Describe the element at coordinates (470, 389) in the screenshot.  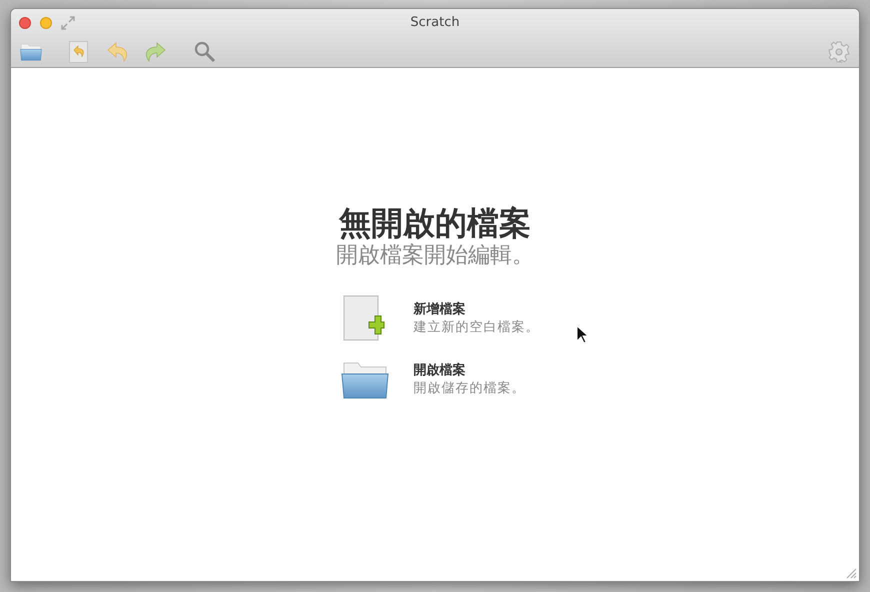
I see `action-description: 開啟儲存的檔案。` at that location.